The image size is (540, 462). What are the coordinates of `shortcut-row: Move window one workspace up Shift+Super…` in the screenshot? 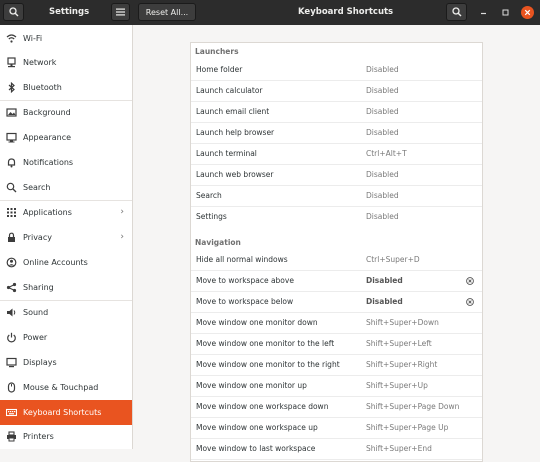 It's located at (336, 428).